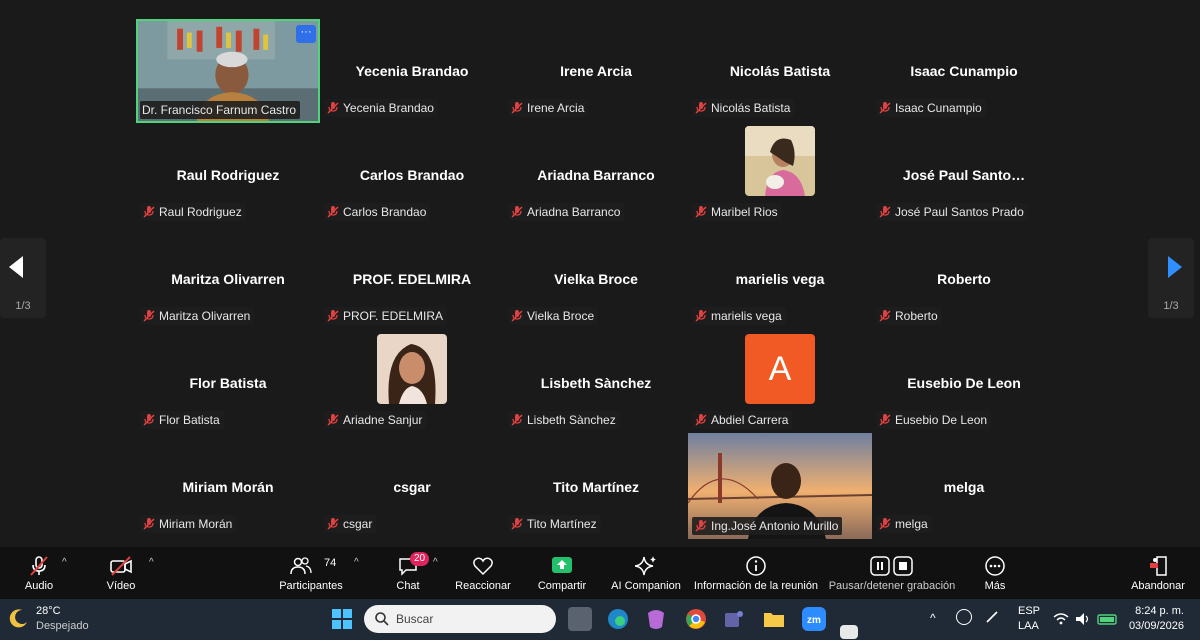 The width and height of the screenshot is (1200, 640). What do you see at coordinates (356, 562) in the screenshot?
I see `participants-options-chevron-icon: ^` at bounding box center [356, 562].